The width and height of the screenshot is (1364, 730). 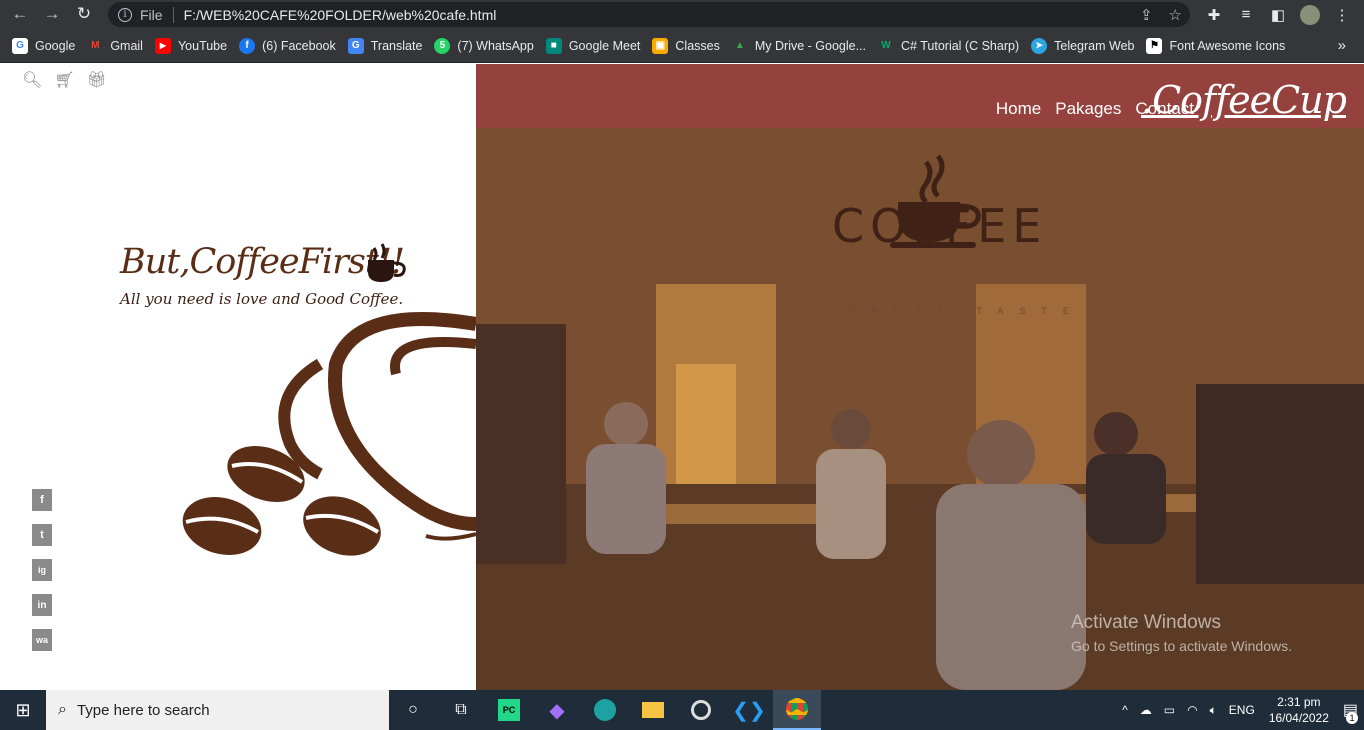 What do you see at coordinates (605, 710) in the screenshot?
I see `edge-icon` at bounding box center [605, 710].